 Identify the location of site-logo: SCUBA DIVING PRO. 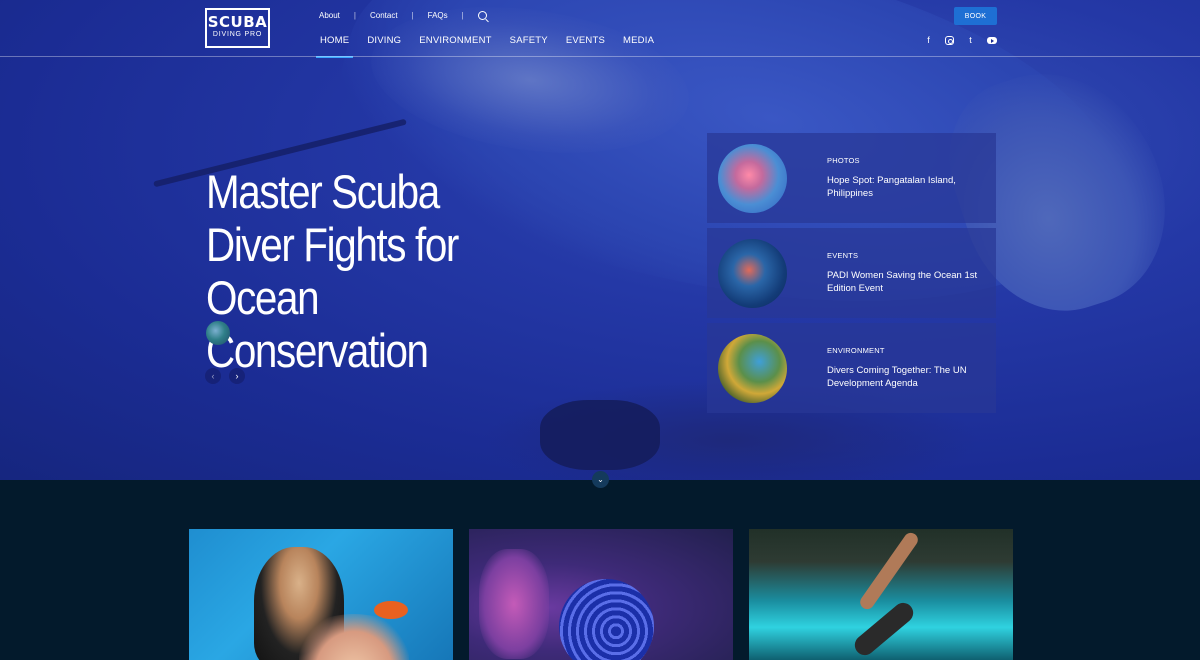
(237, 28).